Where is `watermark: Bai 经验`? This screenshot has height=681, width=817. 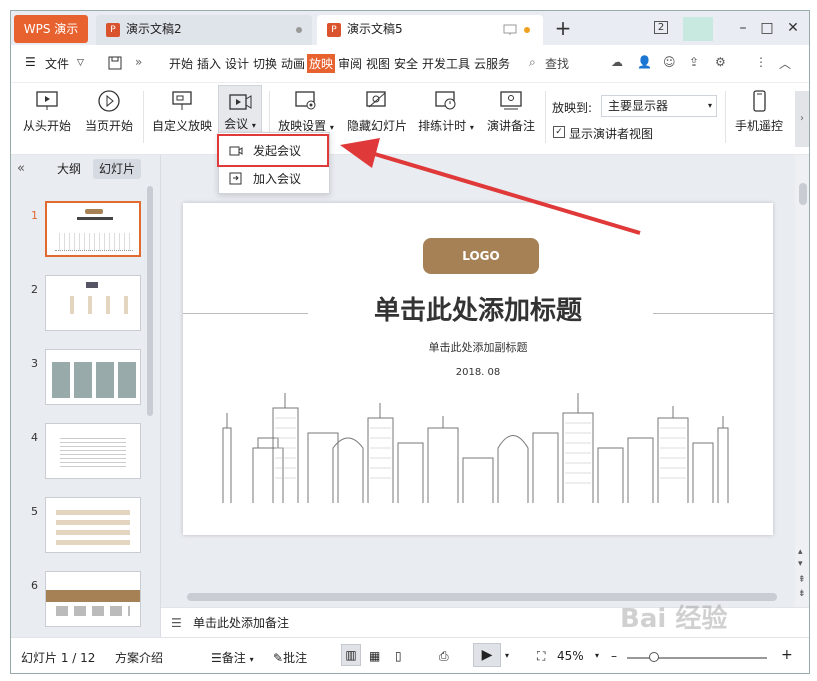 watermark: Bai 经验 is located at coordinates (674, 619).